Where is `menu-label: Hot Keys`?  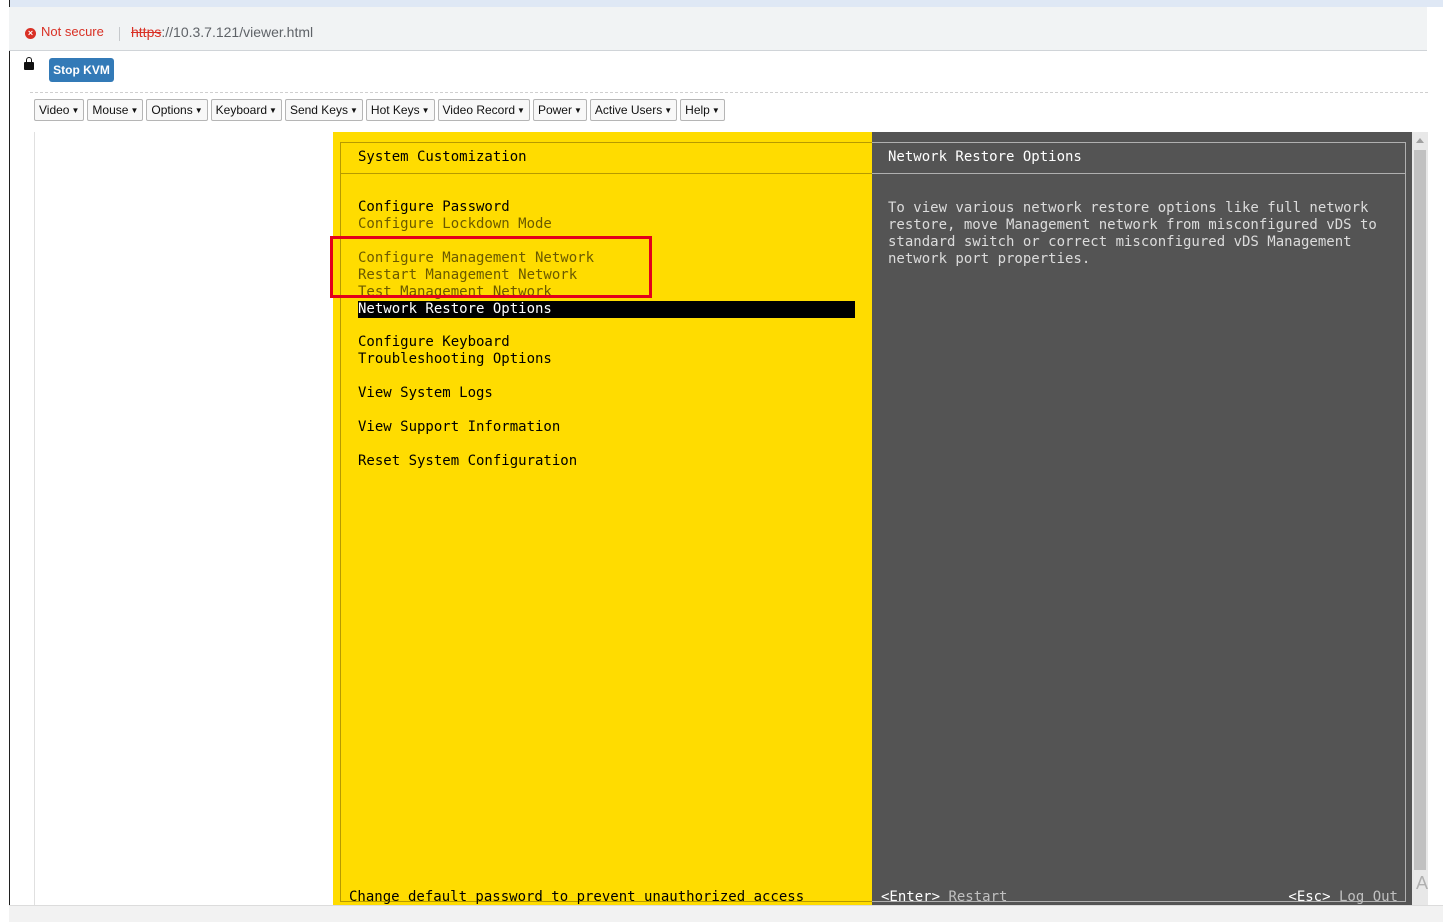 menu-label: Hot Keys is located at coordinates (395, 110).